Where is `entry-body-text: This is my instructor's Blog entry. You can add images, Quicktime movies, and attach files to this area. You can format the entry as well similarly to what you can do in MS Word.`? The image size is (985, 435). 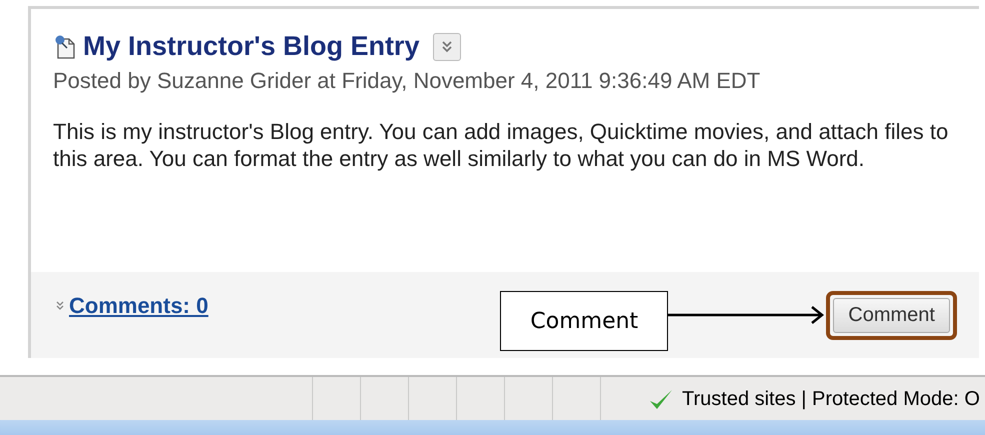
entry-body-text: This is my instructor's Blog entry. You can add images, Quicktime movies, and attach files to this area. You can format the entry as well similarly to what you can do in MS Word. is located at coordinates (501, 145).